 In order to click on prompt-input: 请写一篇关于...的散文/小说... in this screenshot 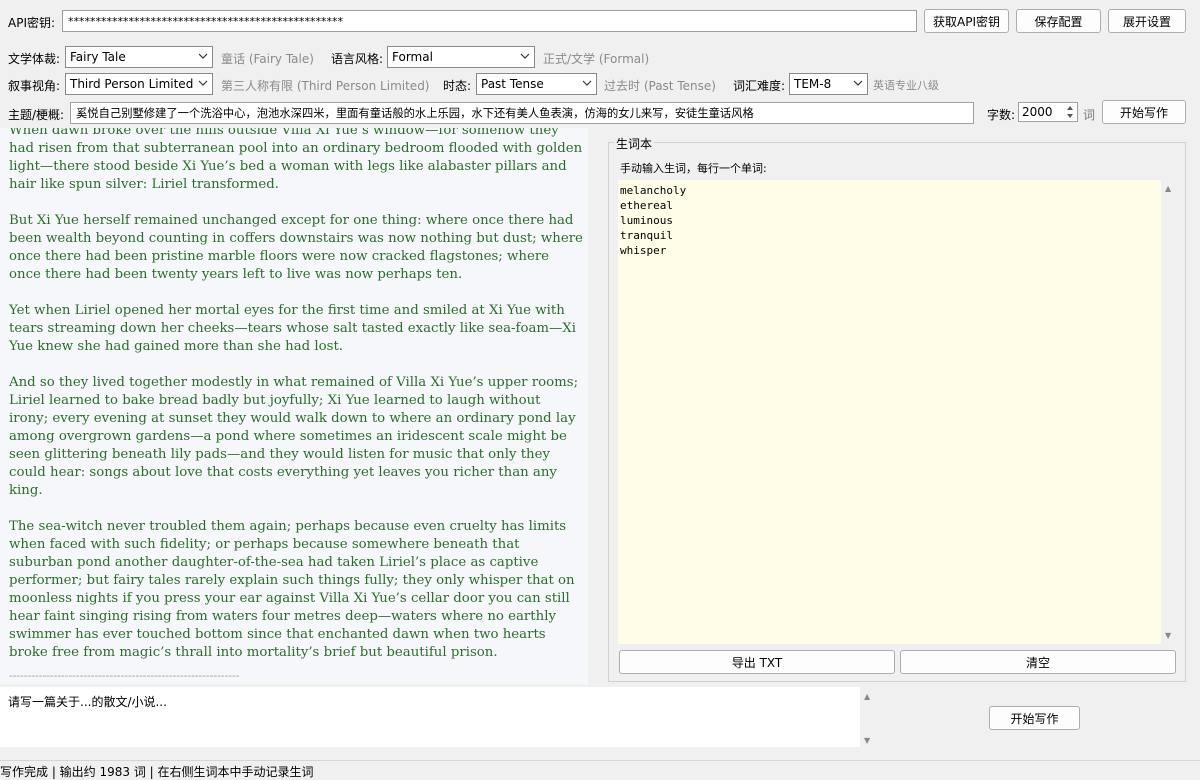, I will do `click(430, 717)`.